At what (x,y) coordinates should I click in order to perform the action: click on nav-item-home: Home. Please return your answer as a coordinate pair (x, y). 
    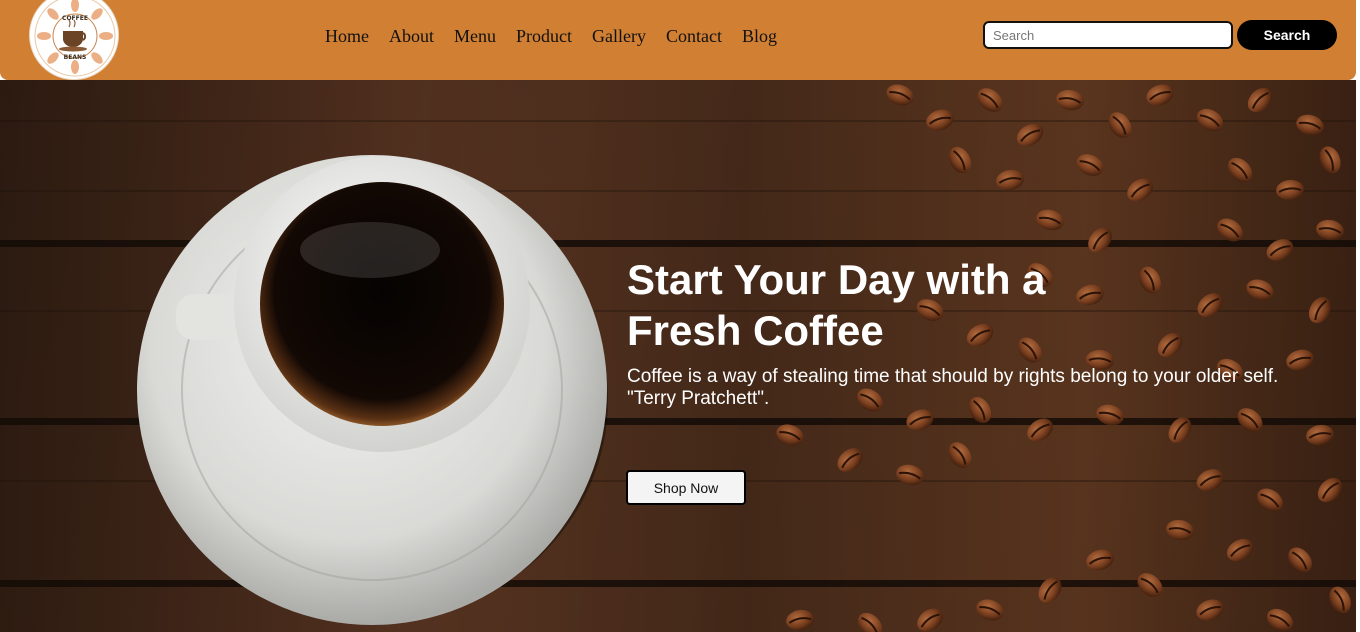
    Looking at the image, I should click on (347, 36).